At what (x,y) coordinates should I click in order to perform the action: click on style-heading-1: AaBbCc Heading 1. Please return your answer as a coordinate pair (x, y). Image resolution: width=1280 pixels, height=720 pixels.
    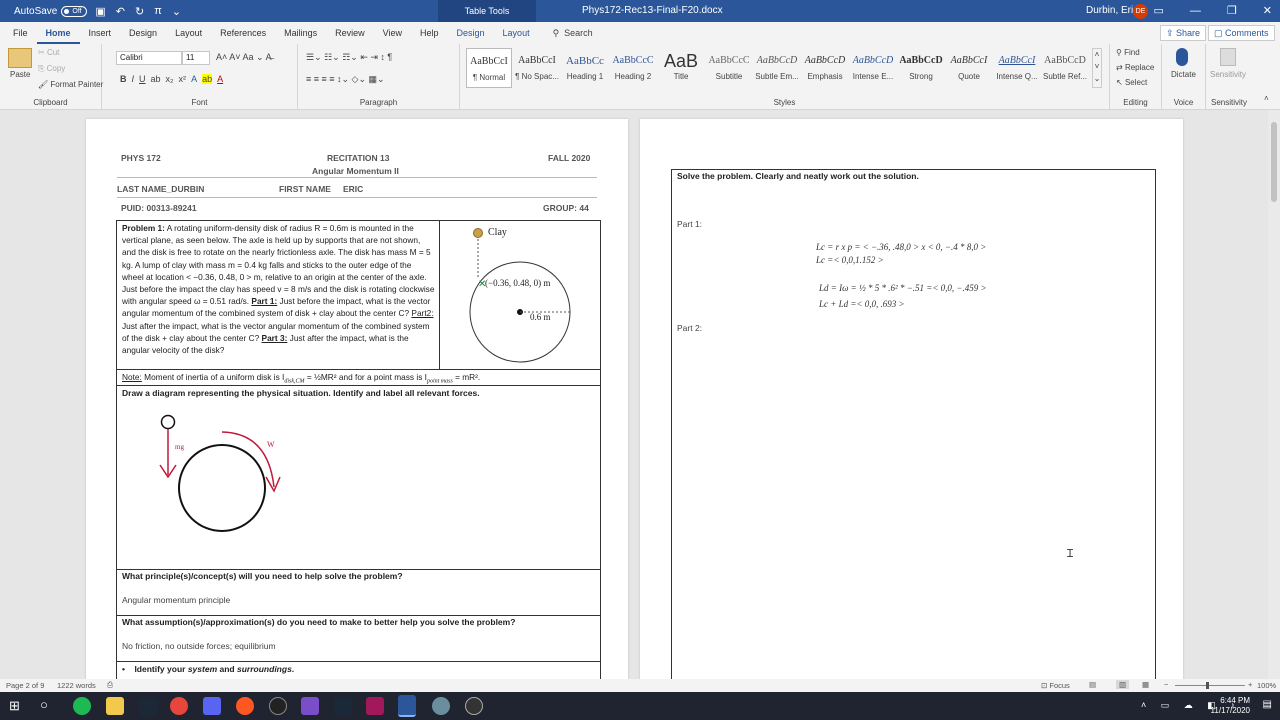
    Looking at the image, I should click on (585, 68).